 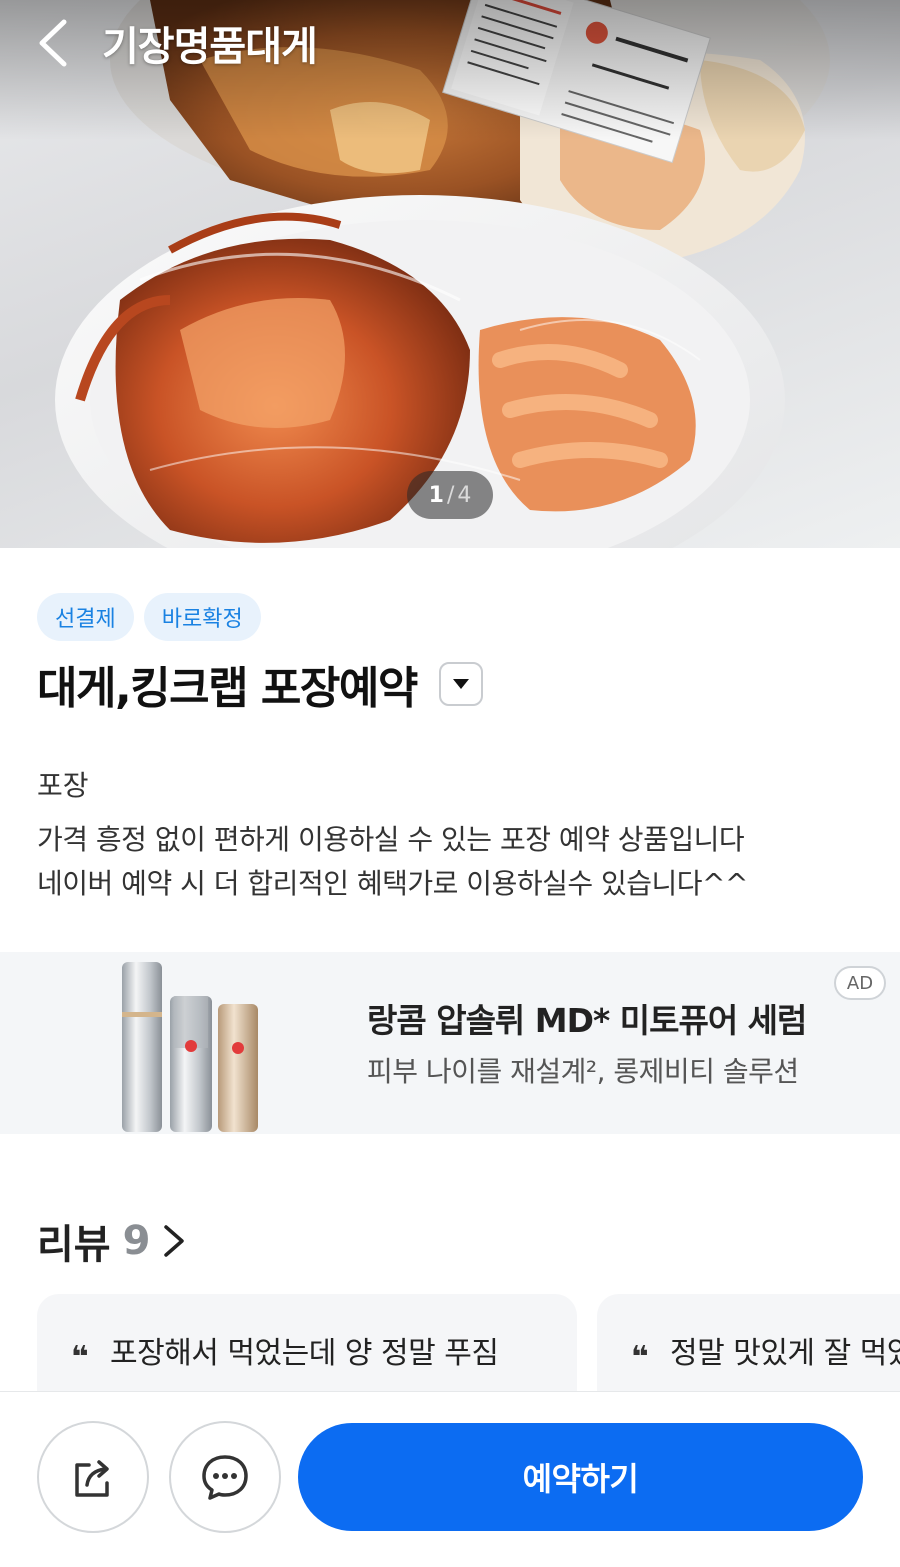 I want to click on ad-subline: 피부 나이를 재설계², 롱제비티 솔루션, so click(x=583, y=1071).